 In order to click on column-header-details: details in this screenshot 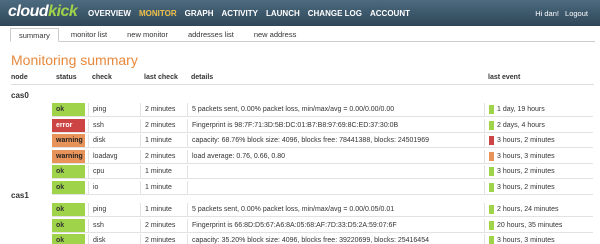, I will do `click(202, 77)`.